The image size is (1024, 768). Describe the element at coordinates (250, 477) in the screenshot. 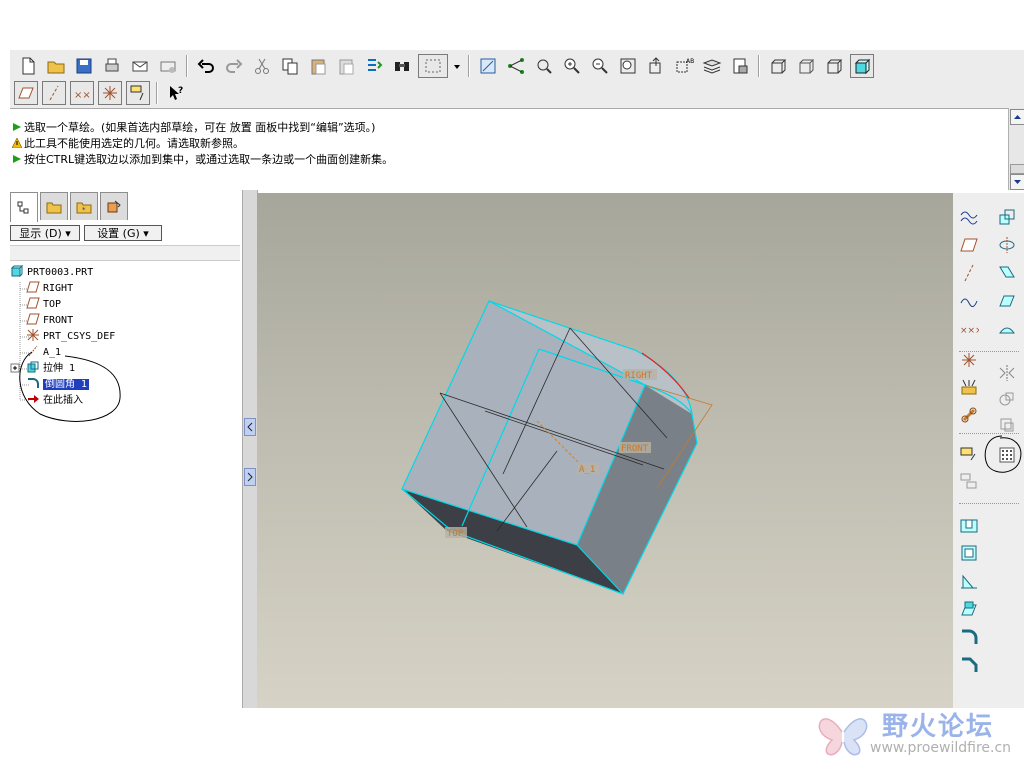

I see `expand-right-handle` at that location.